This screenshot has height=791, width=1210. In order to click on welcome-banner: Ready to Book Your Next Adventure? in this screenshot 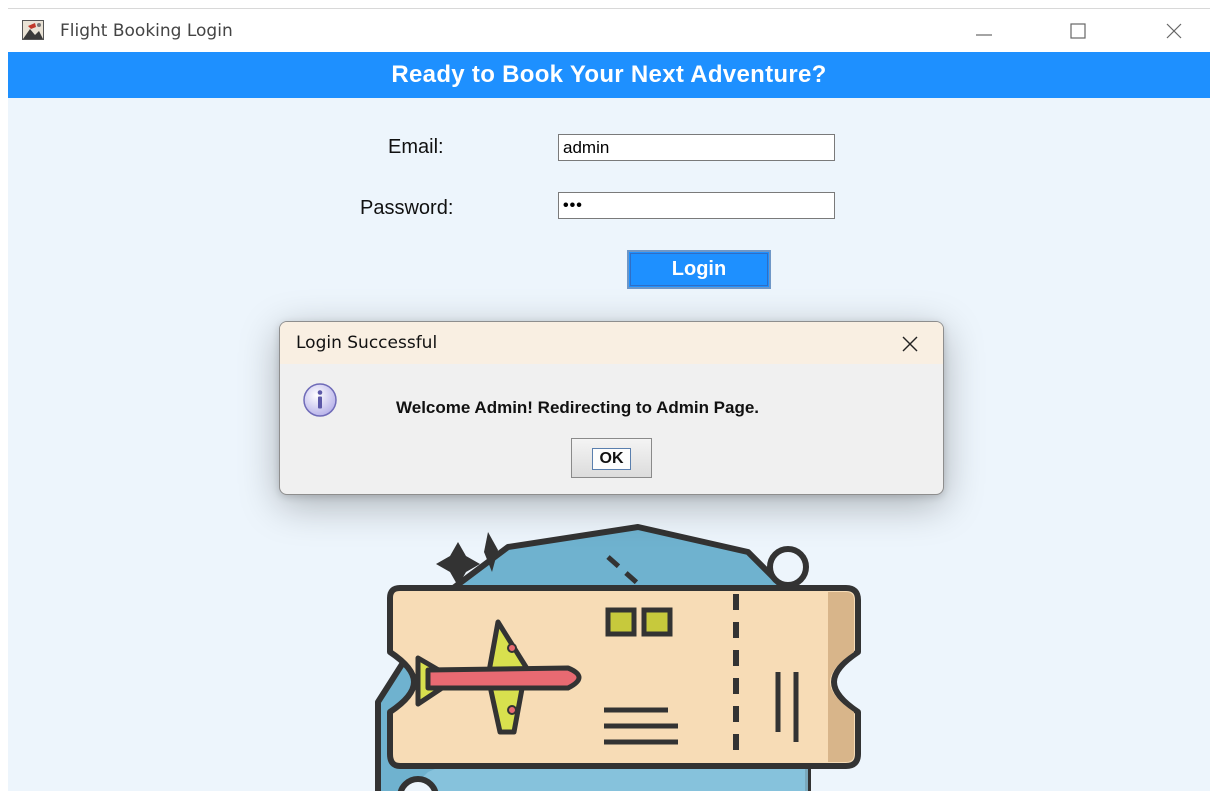, I will do `click(609, 75)`.